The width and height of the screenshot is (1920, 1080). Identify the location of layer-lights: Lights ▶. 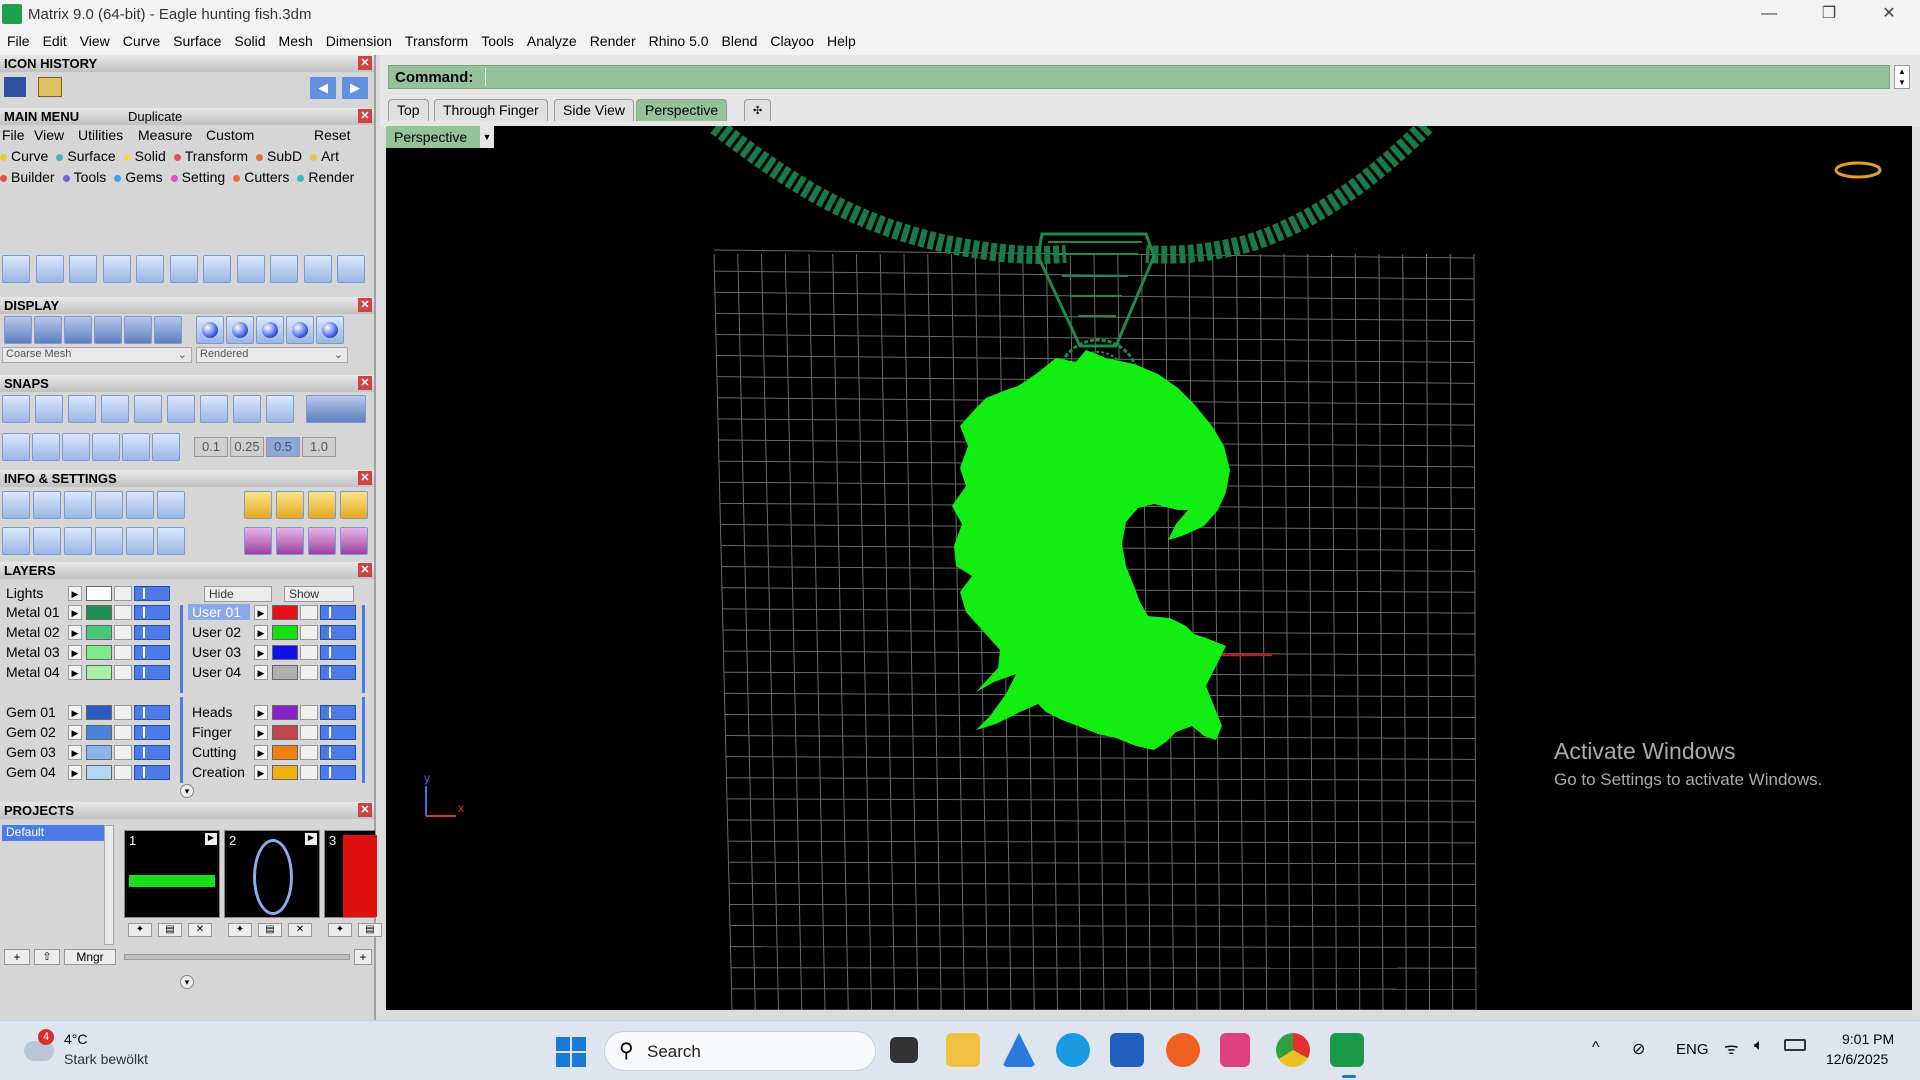
(92, 594).